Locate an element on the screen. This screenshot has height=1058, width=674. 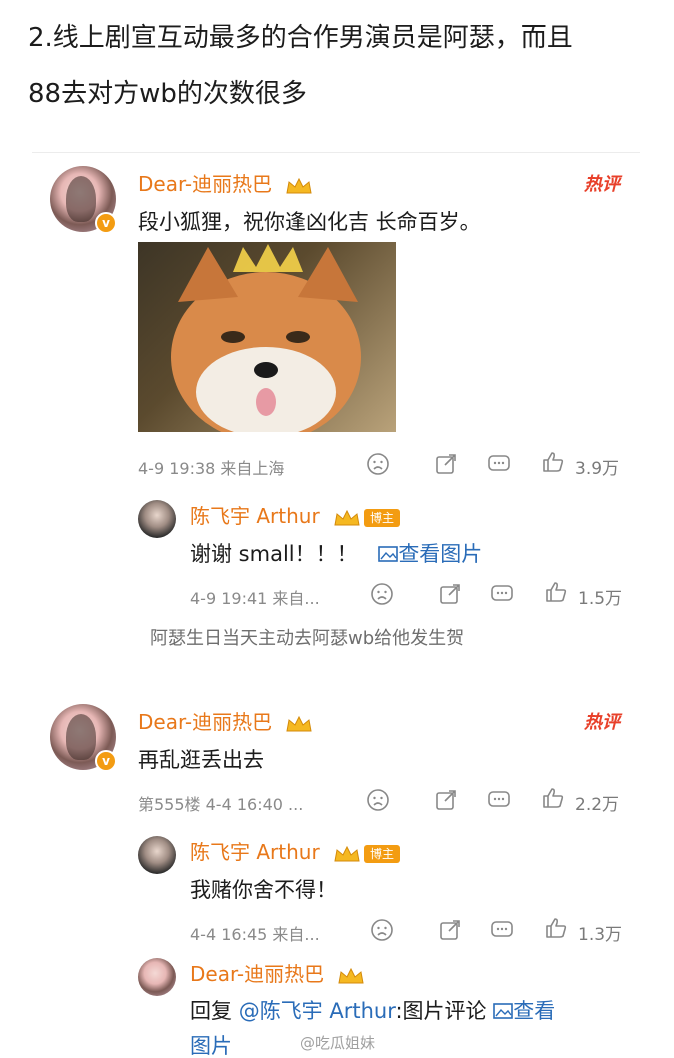
view-picture-label: 查看 is located at coordinates (534, 1011).